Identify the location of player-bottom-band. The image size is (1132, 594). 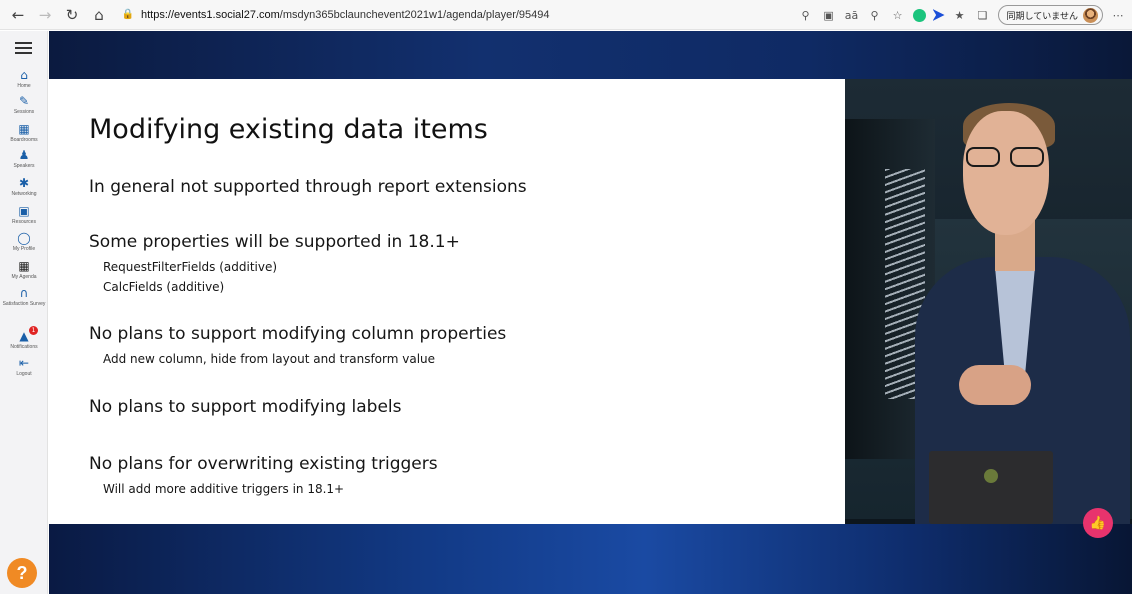
(590, 559).